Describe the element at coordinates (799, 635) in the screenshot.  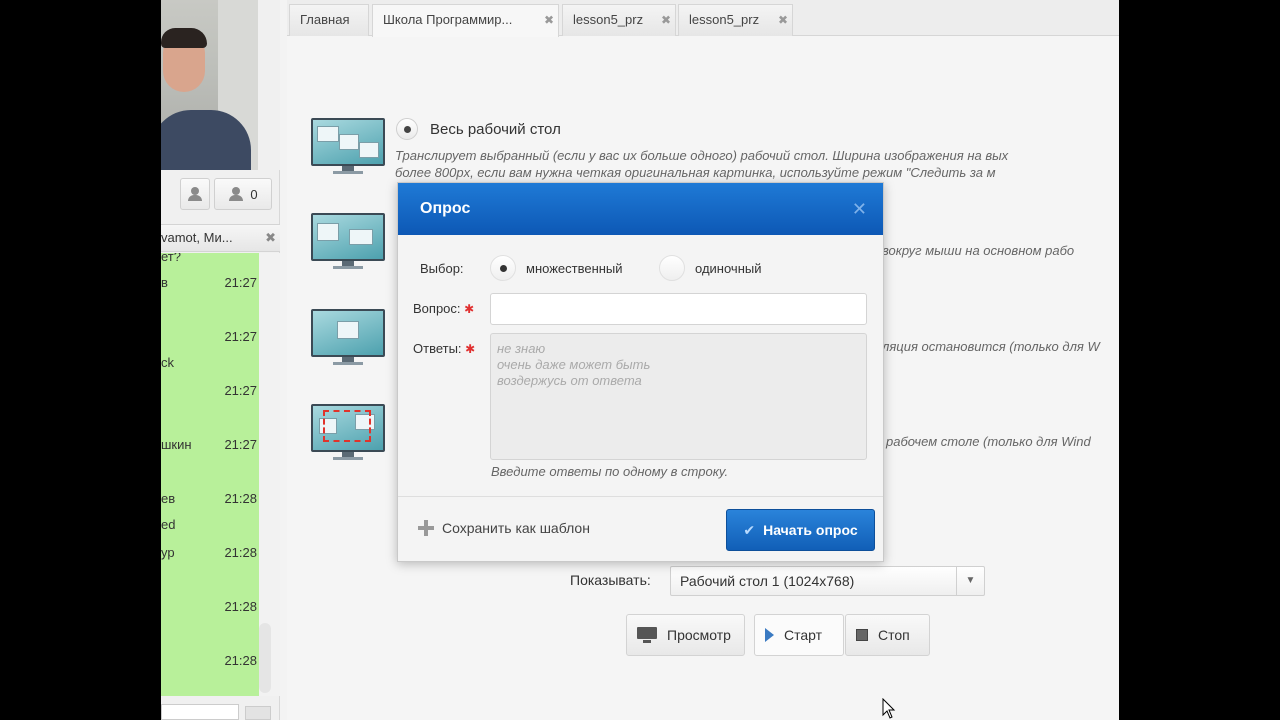
I see `start-button: Старт` at that location.